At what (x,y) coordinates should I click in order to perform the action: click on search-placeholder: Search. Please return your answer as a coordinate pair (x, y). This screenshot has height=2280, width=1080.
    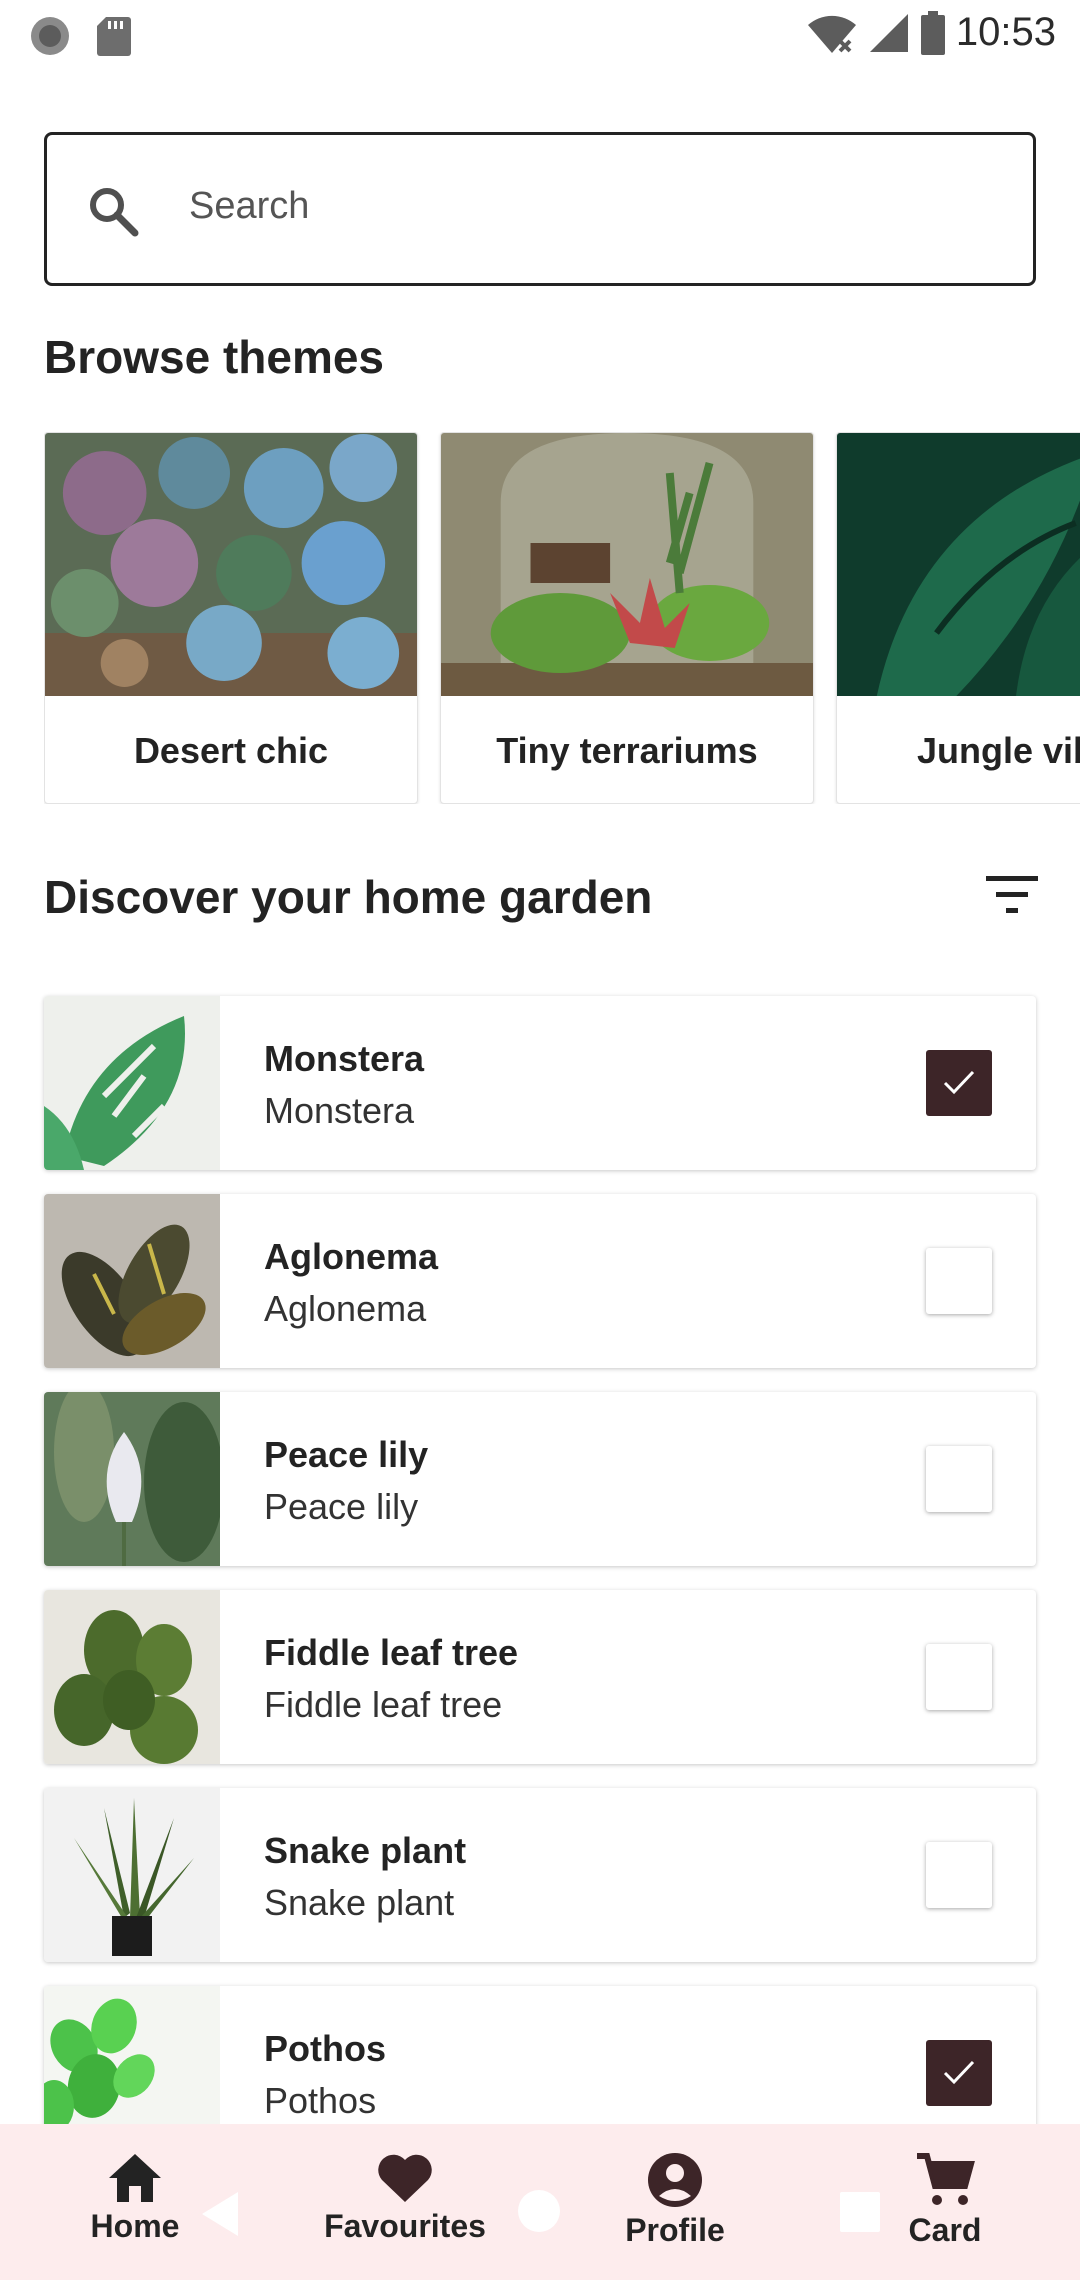
    Looking at the image, I should click on (249, 206).